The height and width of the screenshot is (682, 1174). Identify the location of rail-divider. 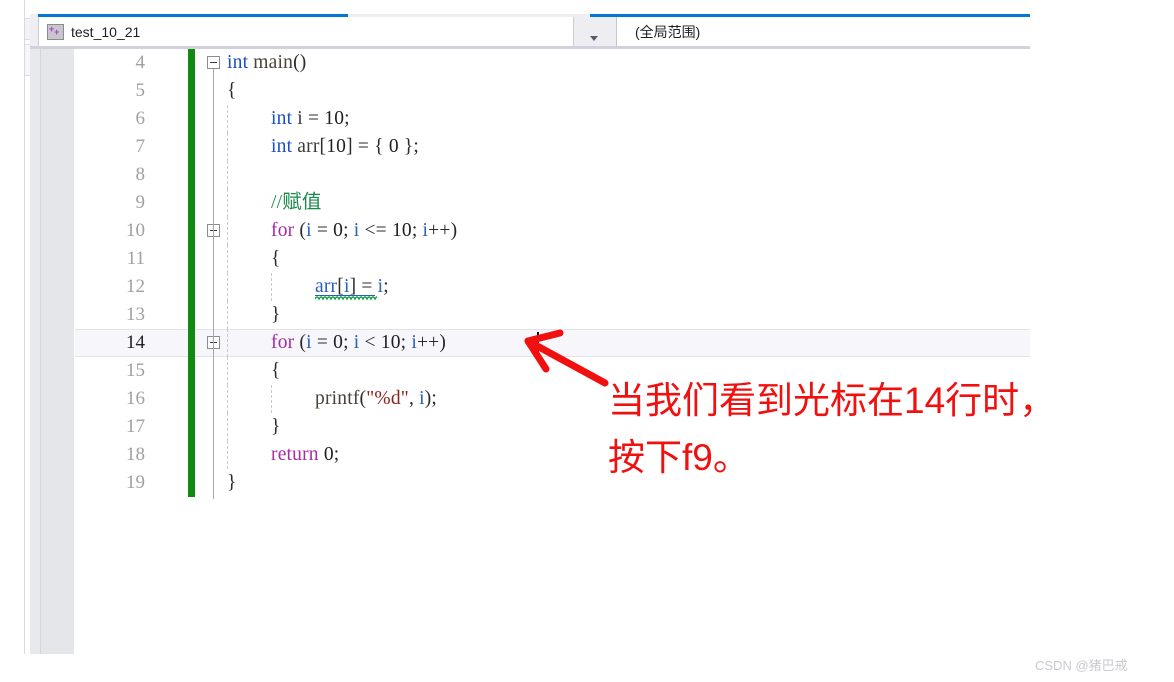
(24, 341).